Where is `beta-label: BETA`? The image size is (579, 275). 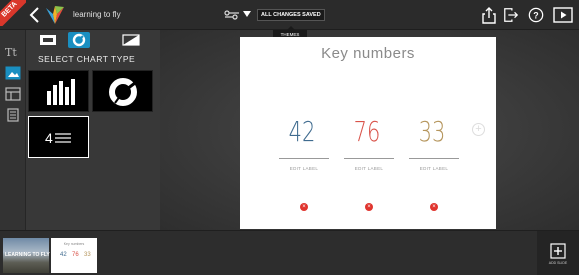 beta-label: BETA is located at coordinates (13, 13).